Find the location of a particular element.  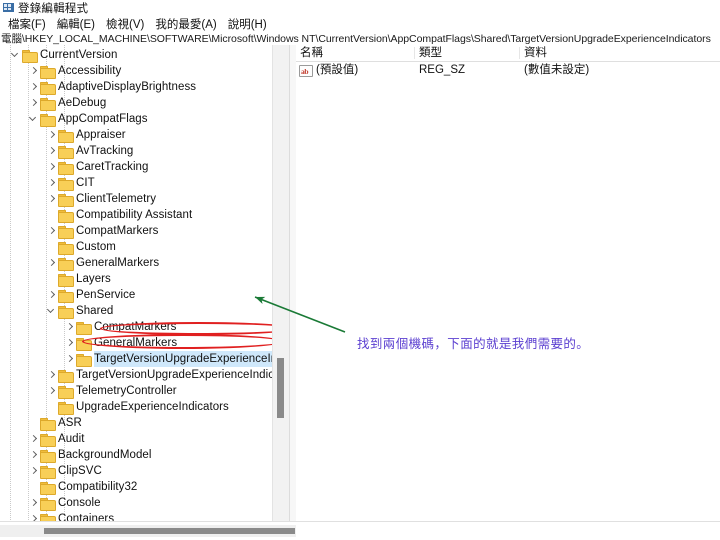

tree-item: PenService is located at coordinates (136, 295).